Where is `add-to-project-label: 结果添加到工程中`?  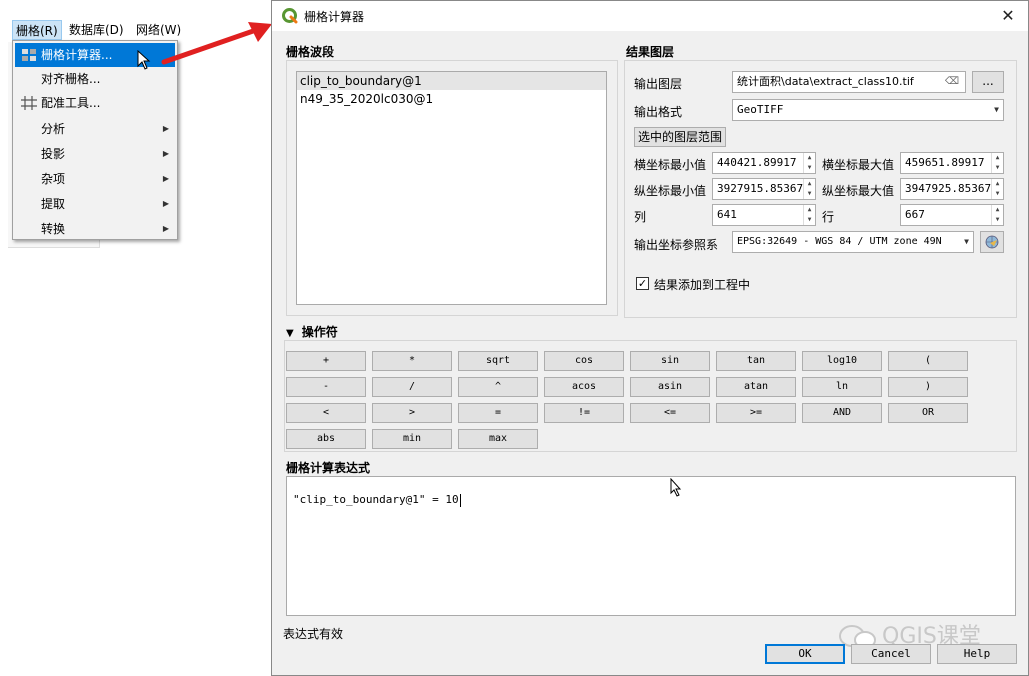 add-to-project-label: 结果添加到工程中 is located at coordinates (702, 285).